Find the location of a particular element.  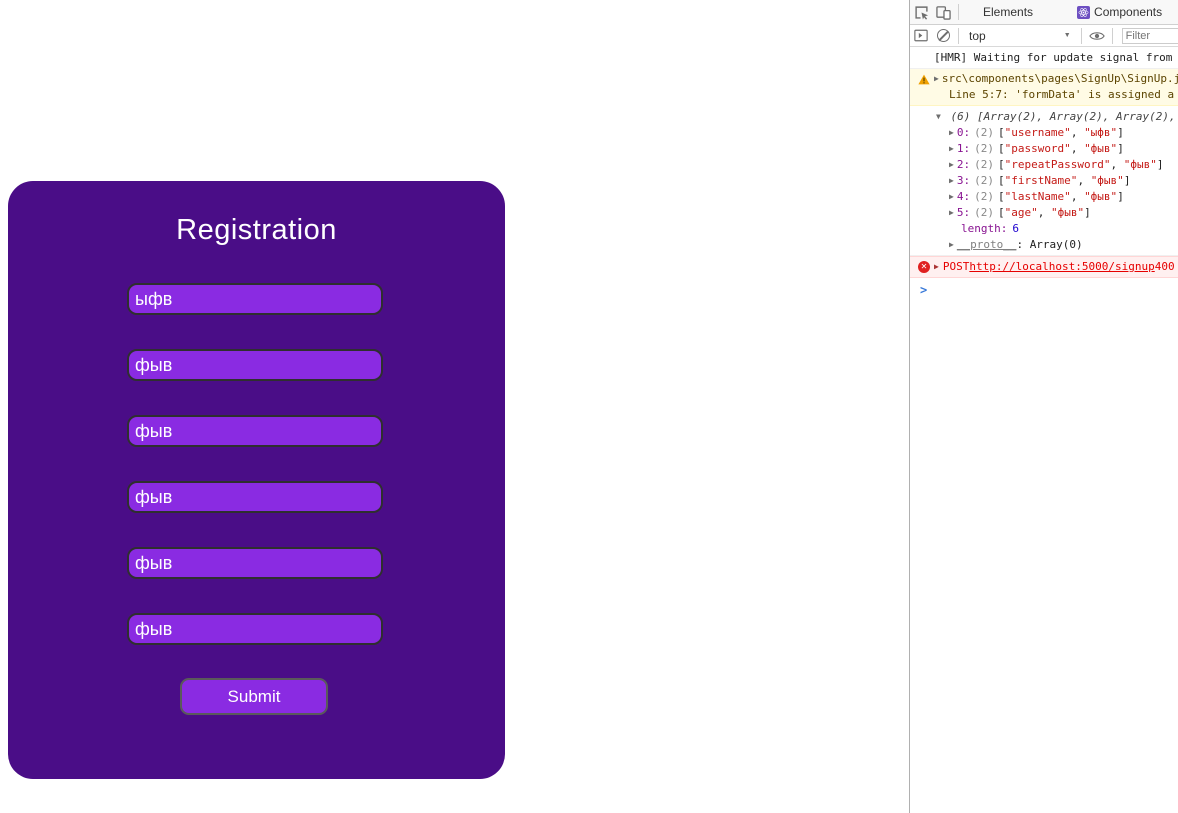

chevron-down-icon: ▼ is located at coordinates (1067, 35).